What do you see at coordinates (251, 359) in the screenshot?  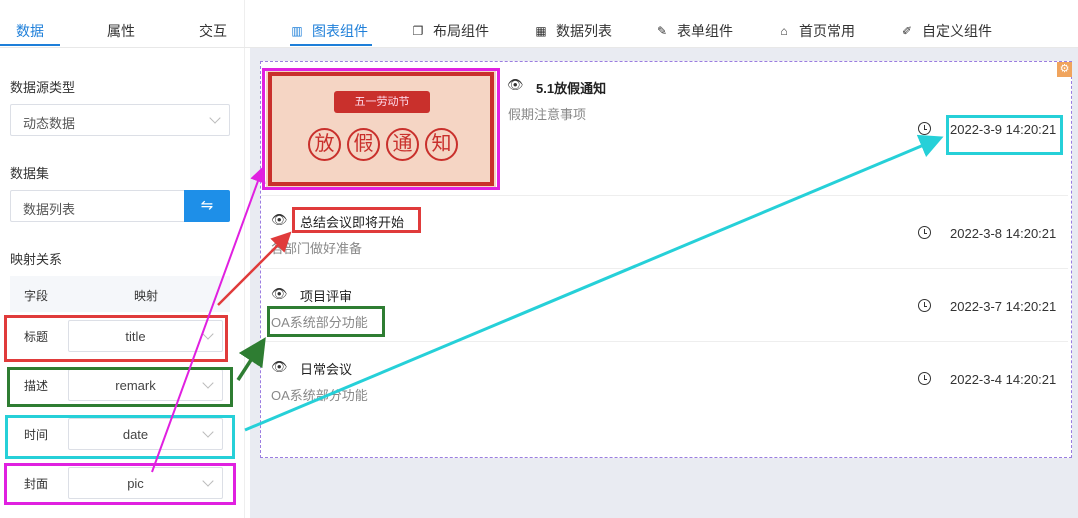 I see `arrow-desc` at bounding box center [251, 359].